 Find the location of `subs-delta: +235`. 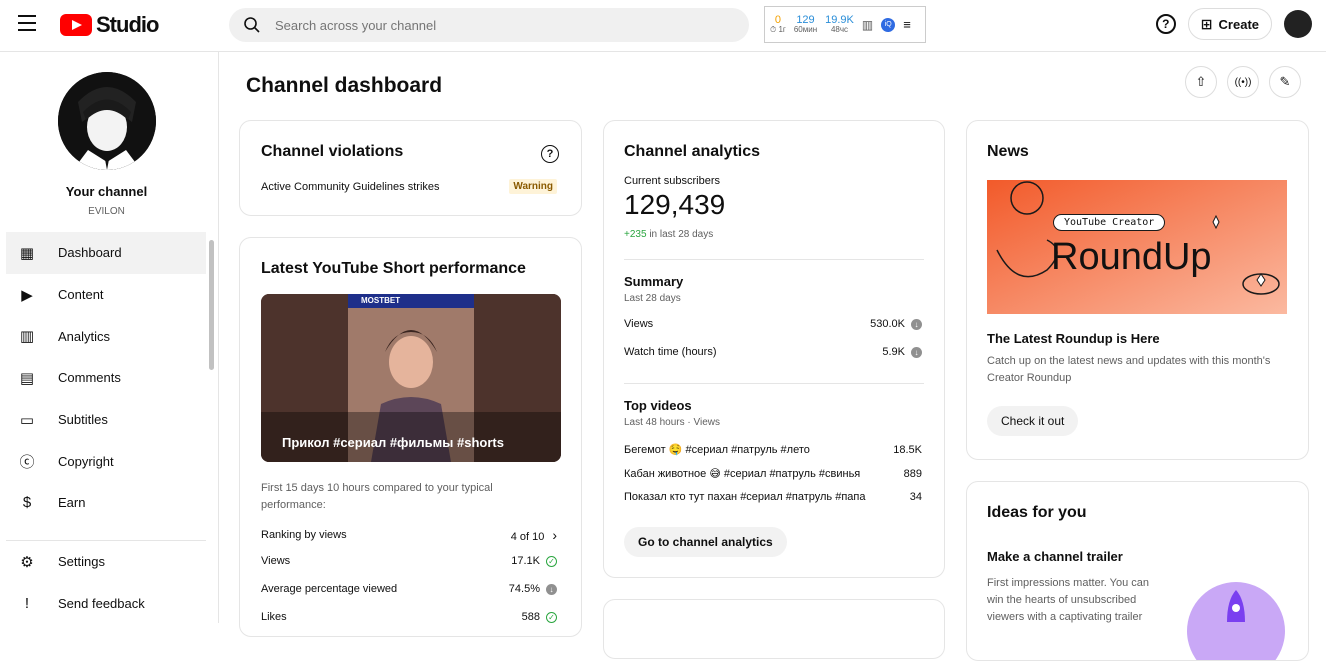

subs-delta: +235 is located at coordinates (635, 234).